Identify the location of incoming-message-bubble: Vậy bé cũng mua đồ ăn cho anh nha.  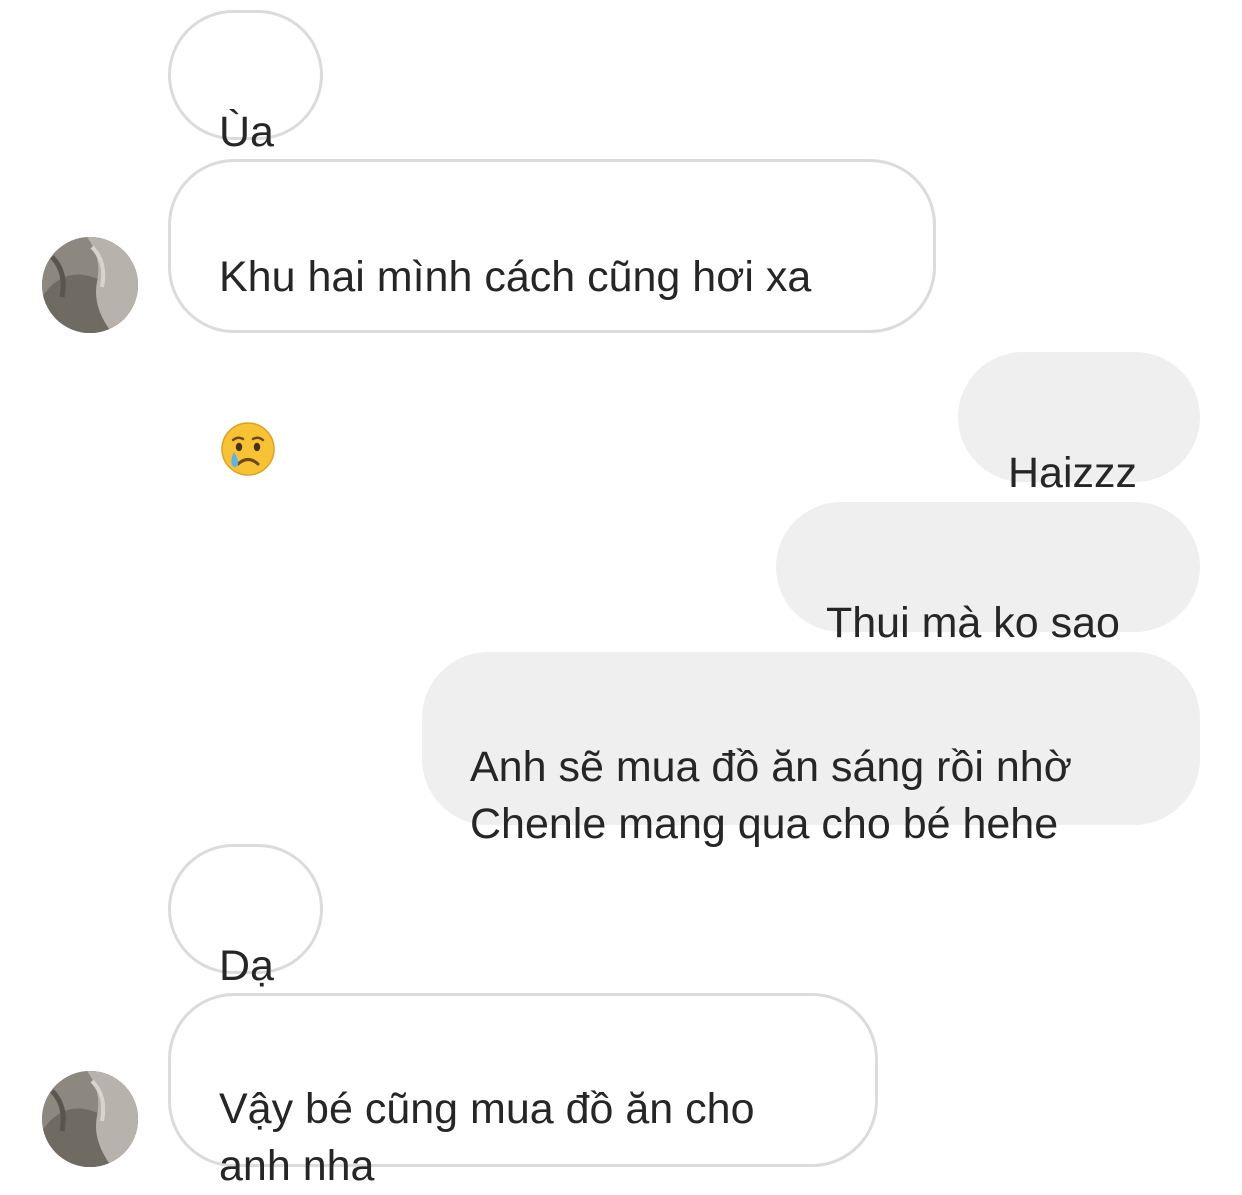
(523, 1091).